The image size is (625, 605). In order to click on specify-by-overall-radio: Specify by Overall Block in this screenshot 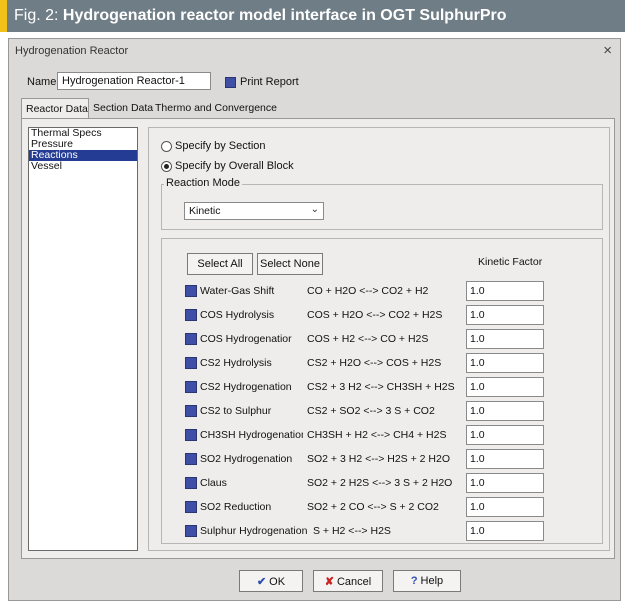, I will do `click(227, 166)`.